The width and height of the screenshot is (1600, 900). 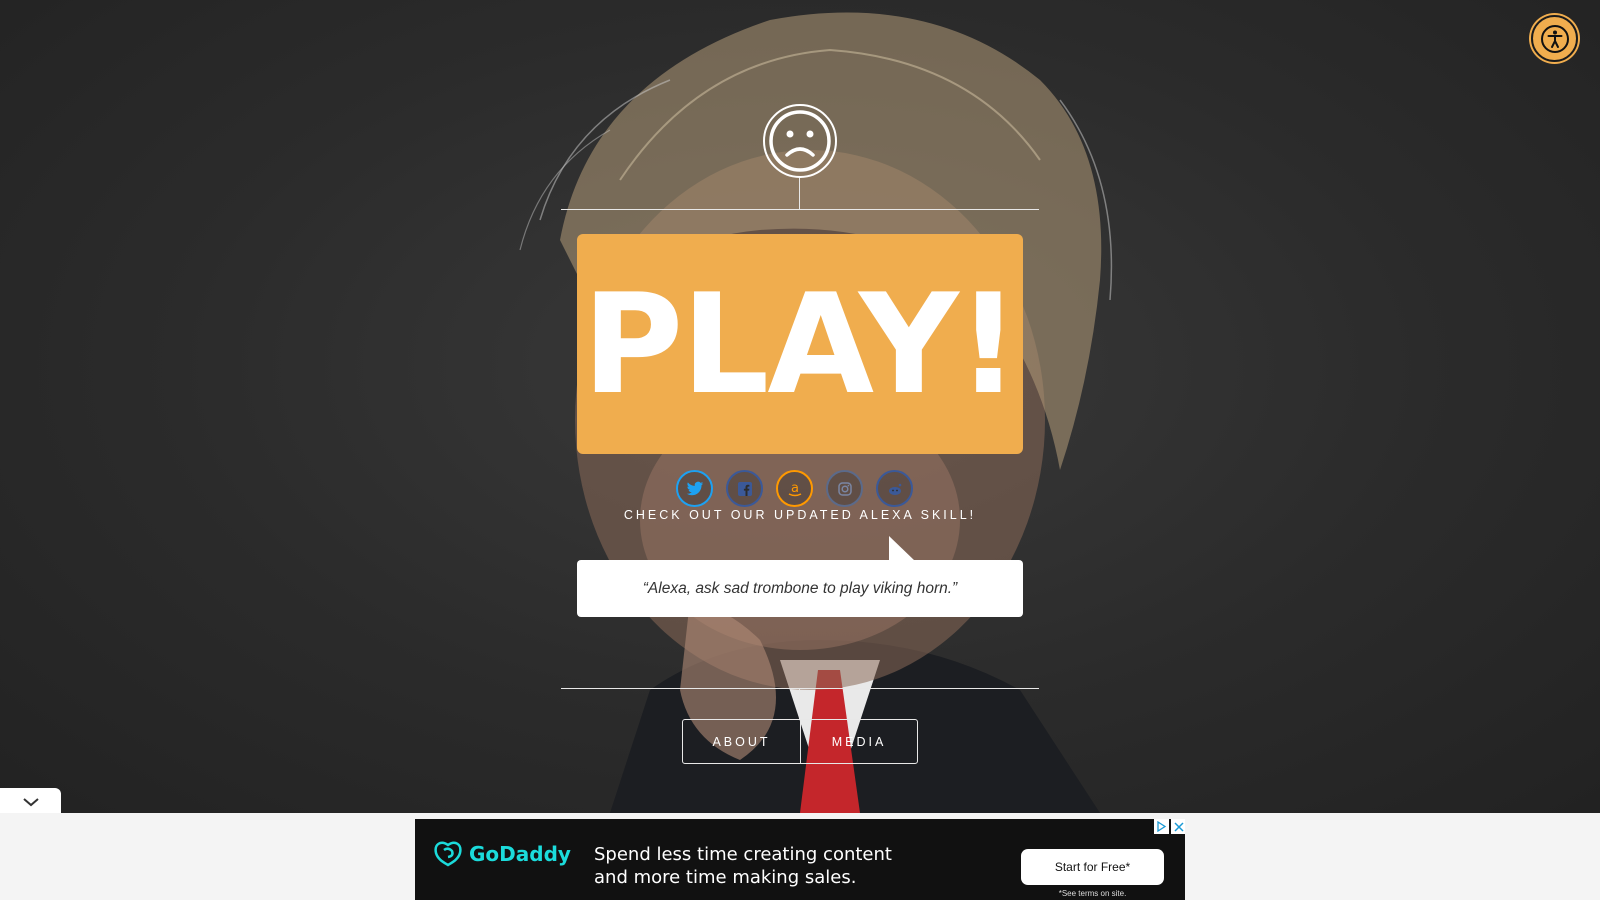 What do you see at coordinates (1092, 893) in the screenshot?
I see `ad-terms: *See terms on site.` at bounding box center [1092, 893].